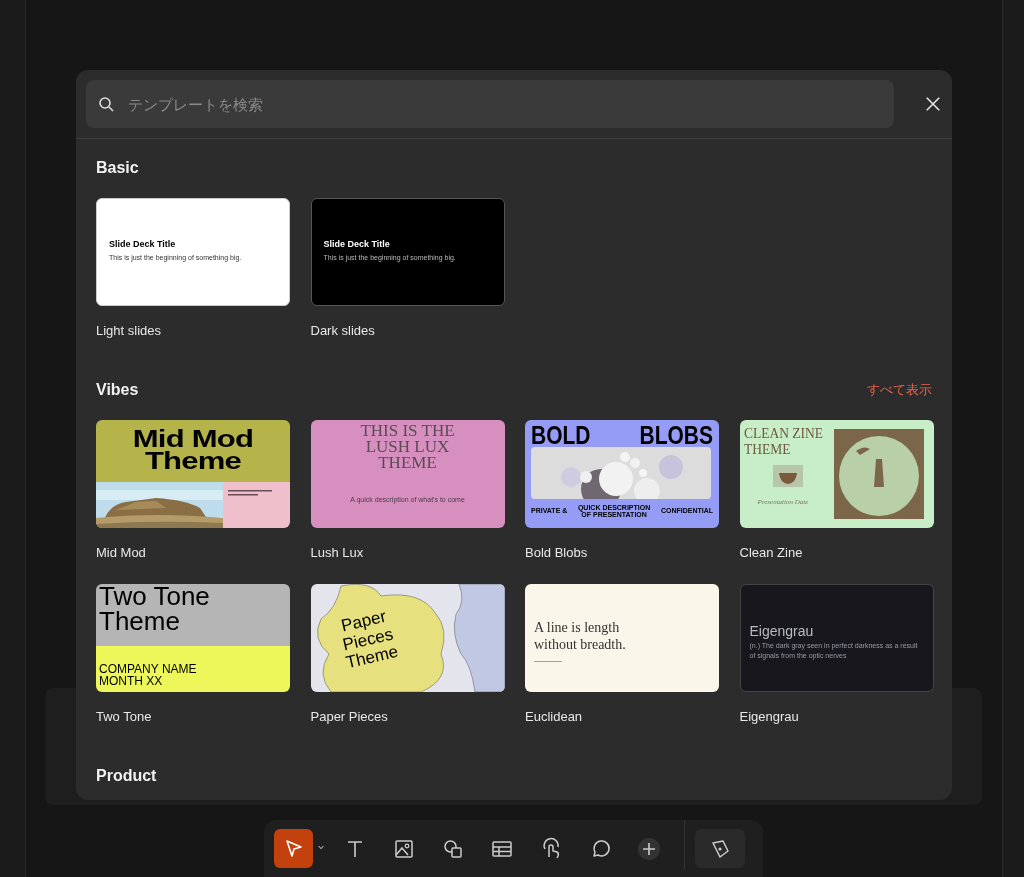 The width and height of the screenshot is (1024, 877). Describe the element at coordinates (256, 505) in the screenshot. I see `text-placeholder-drawing` at that location.